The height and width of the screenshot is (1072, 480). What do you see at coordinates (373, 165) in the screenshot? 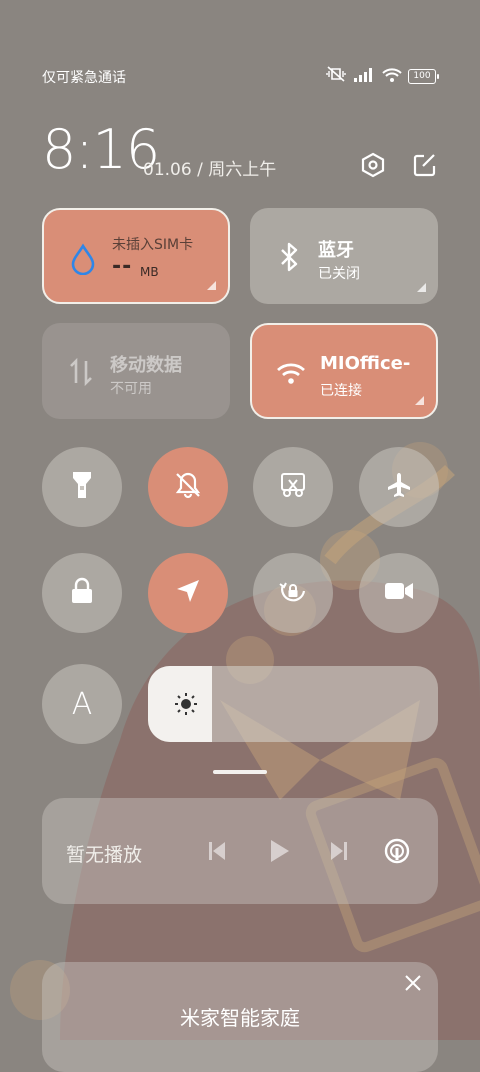
I see `settings-icon` at bounding box center [373, 165].